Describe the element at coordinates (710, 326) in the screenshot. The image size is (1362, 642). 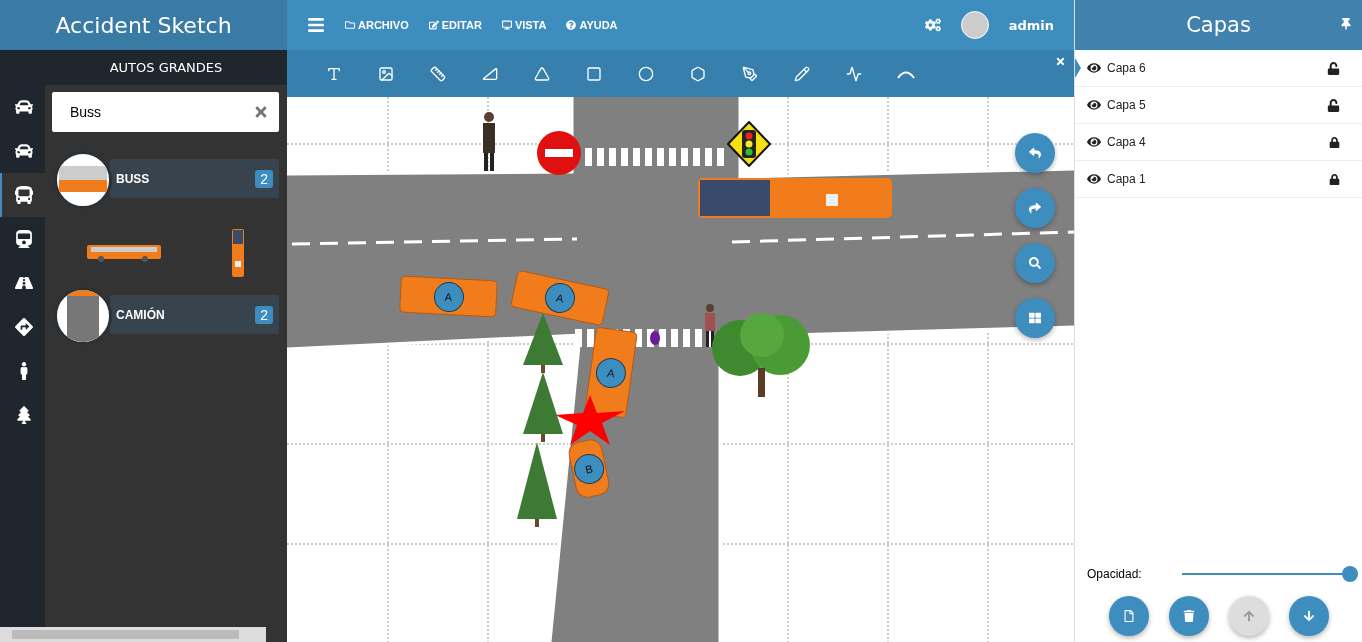
I see `pedestrian-drawing` at that location.